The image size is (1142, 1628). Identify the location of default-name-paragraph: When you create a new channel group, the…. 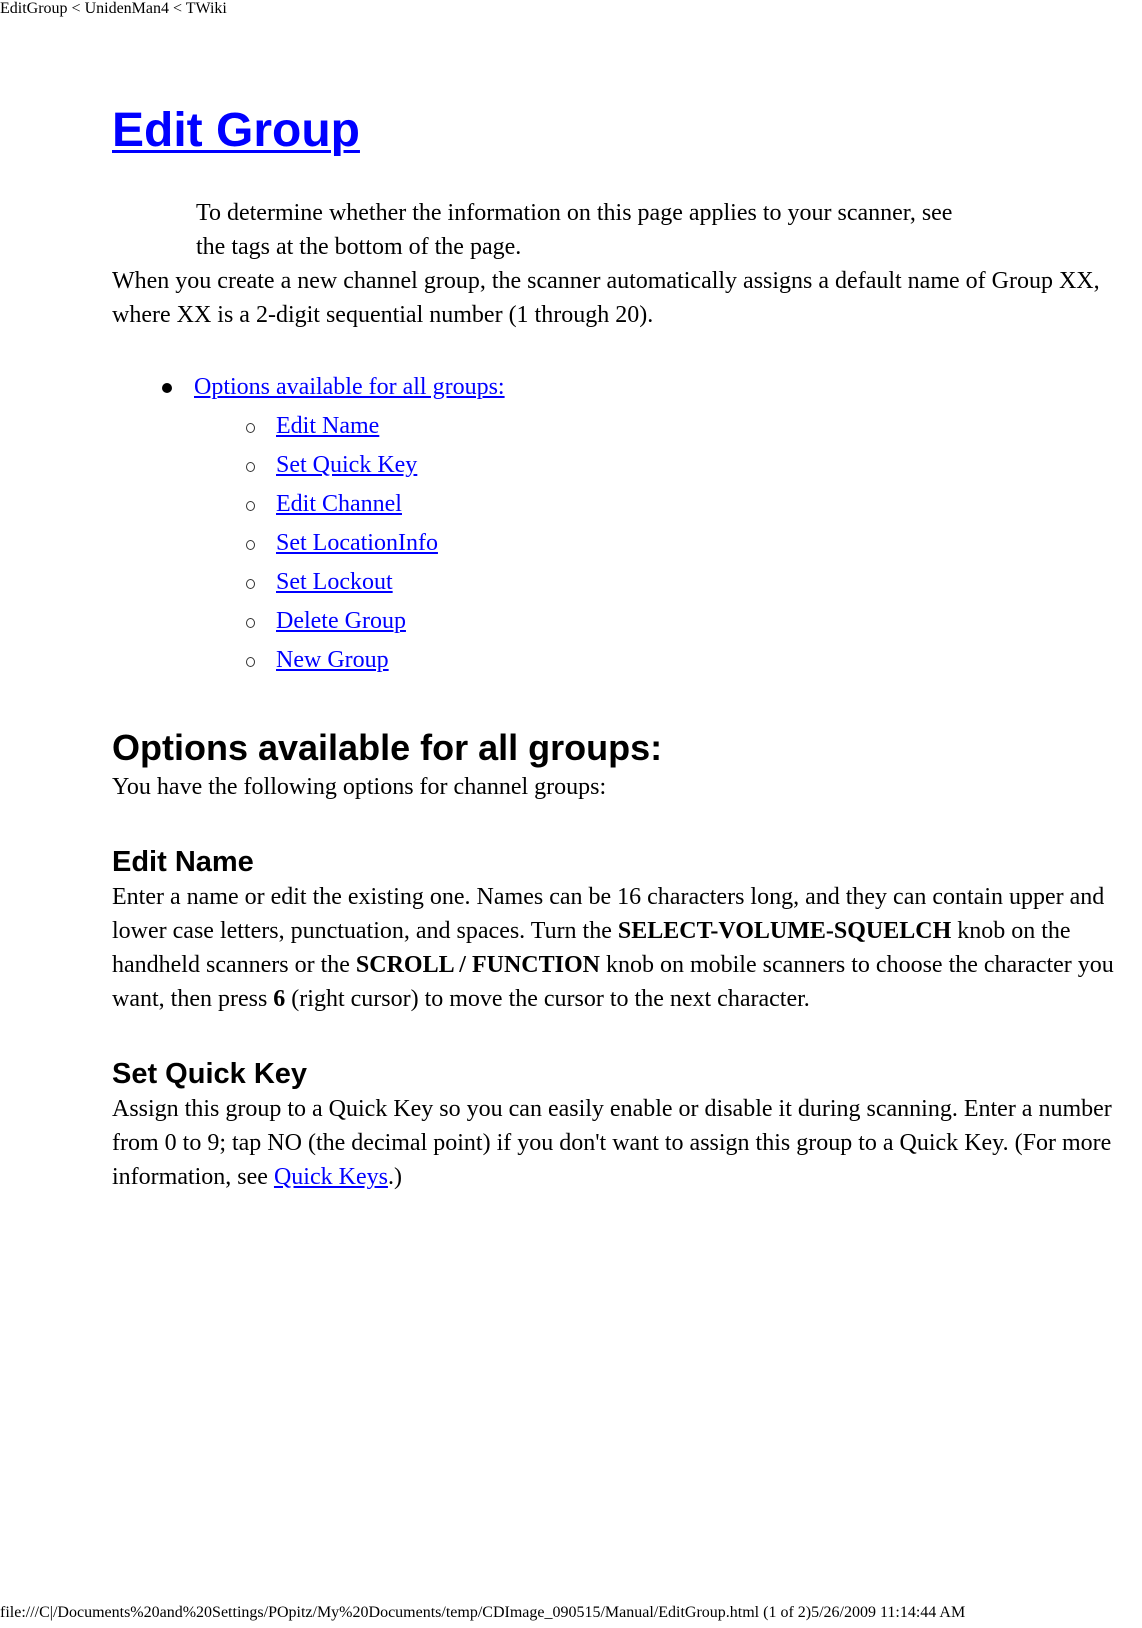
(606, 298).